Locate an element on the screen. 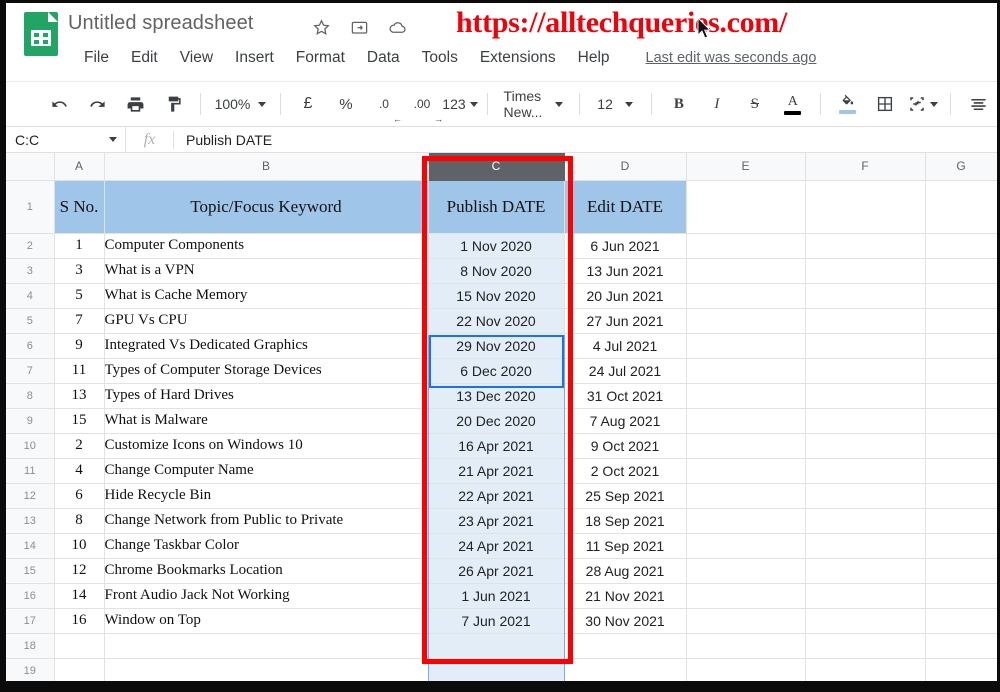 The height and width of the screenshot is (692, 1000). zoom-select: 100% is located at coordinates (241, 104).